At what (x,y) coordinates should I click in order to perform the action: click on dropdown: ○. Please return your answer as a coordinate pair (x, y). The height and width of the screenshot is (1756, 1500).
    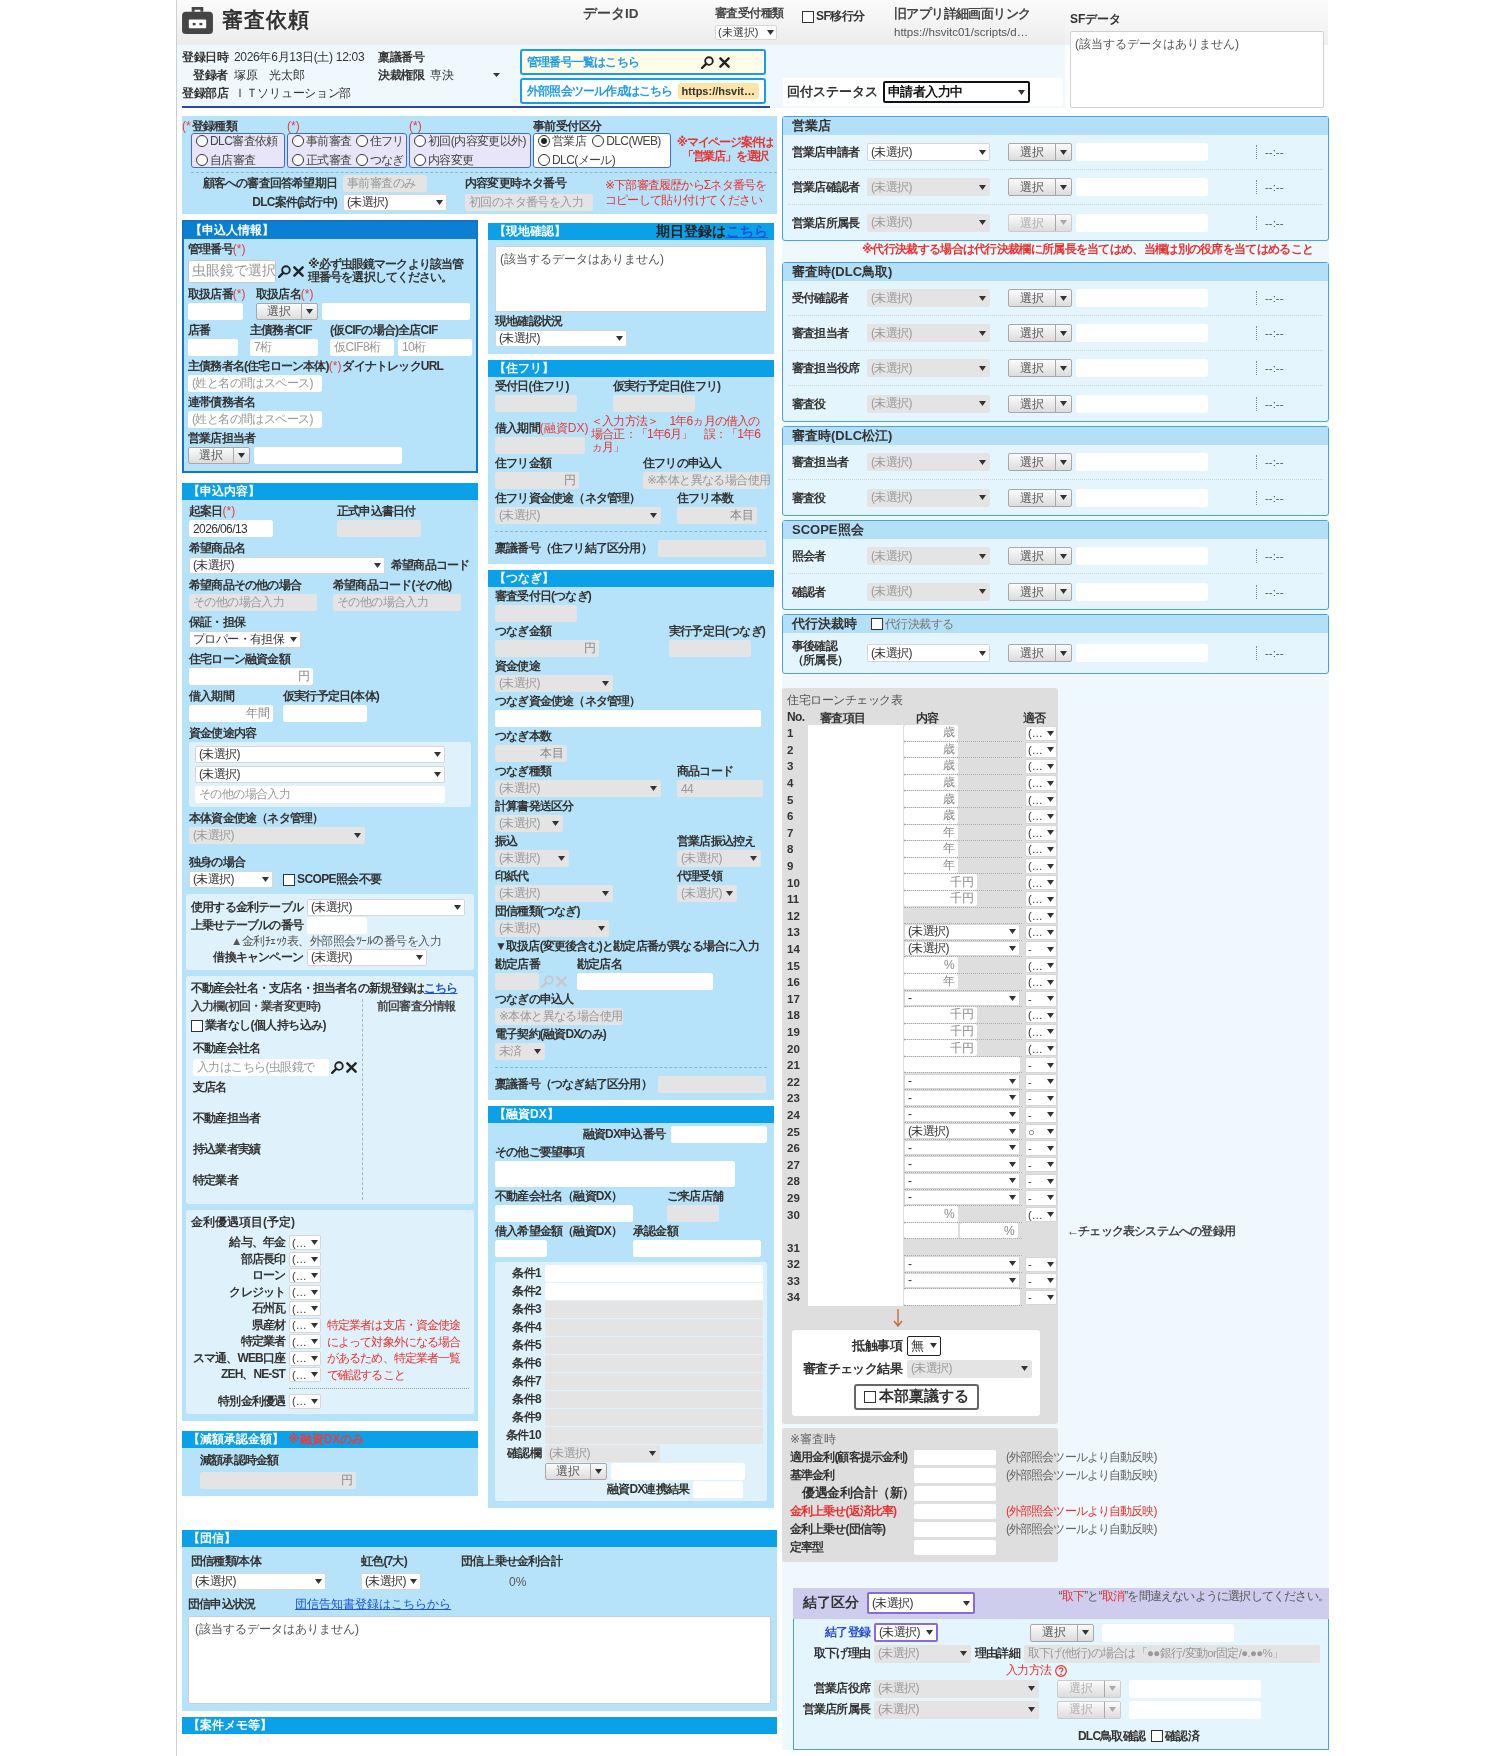
    Looking at the image, I should click on (1041, 1131).